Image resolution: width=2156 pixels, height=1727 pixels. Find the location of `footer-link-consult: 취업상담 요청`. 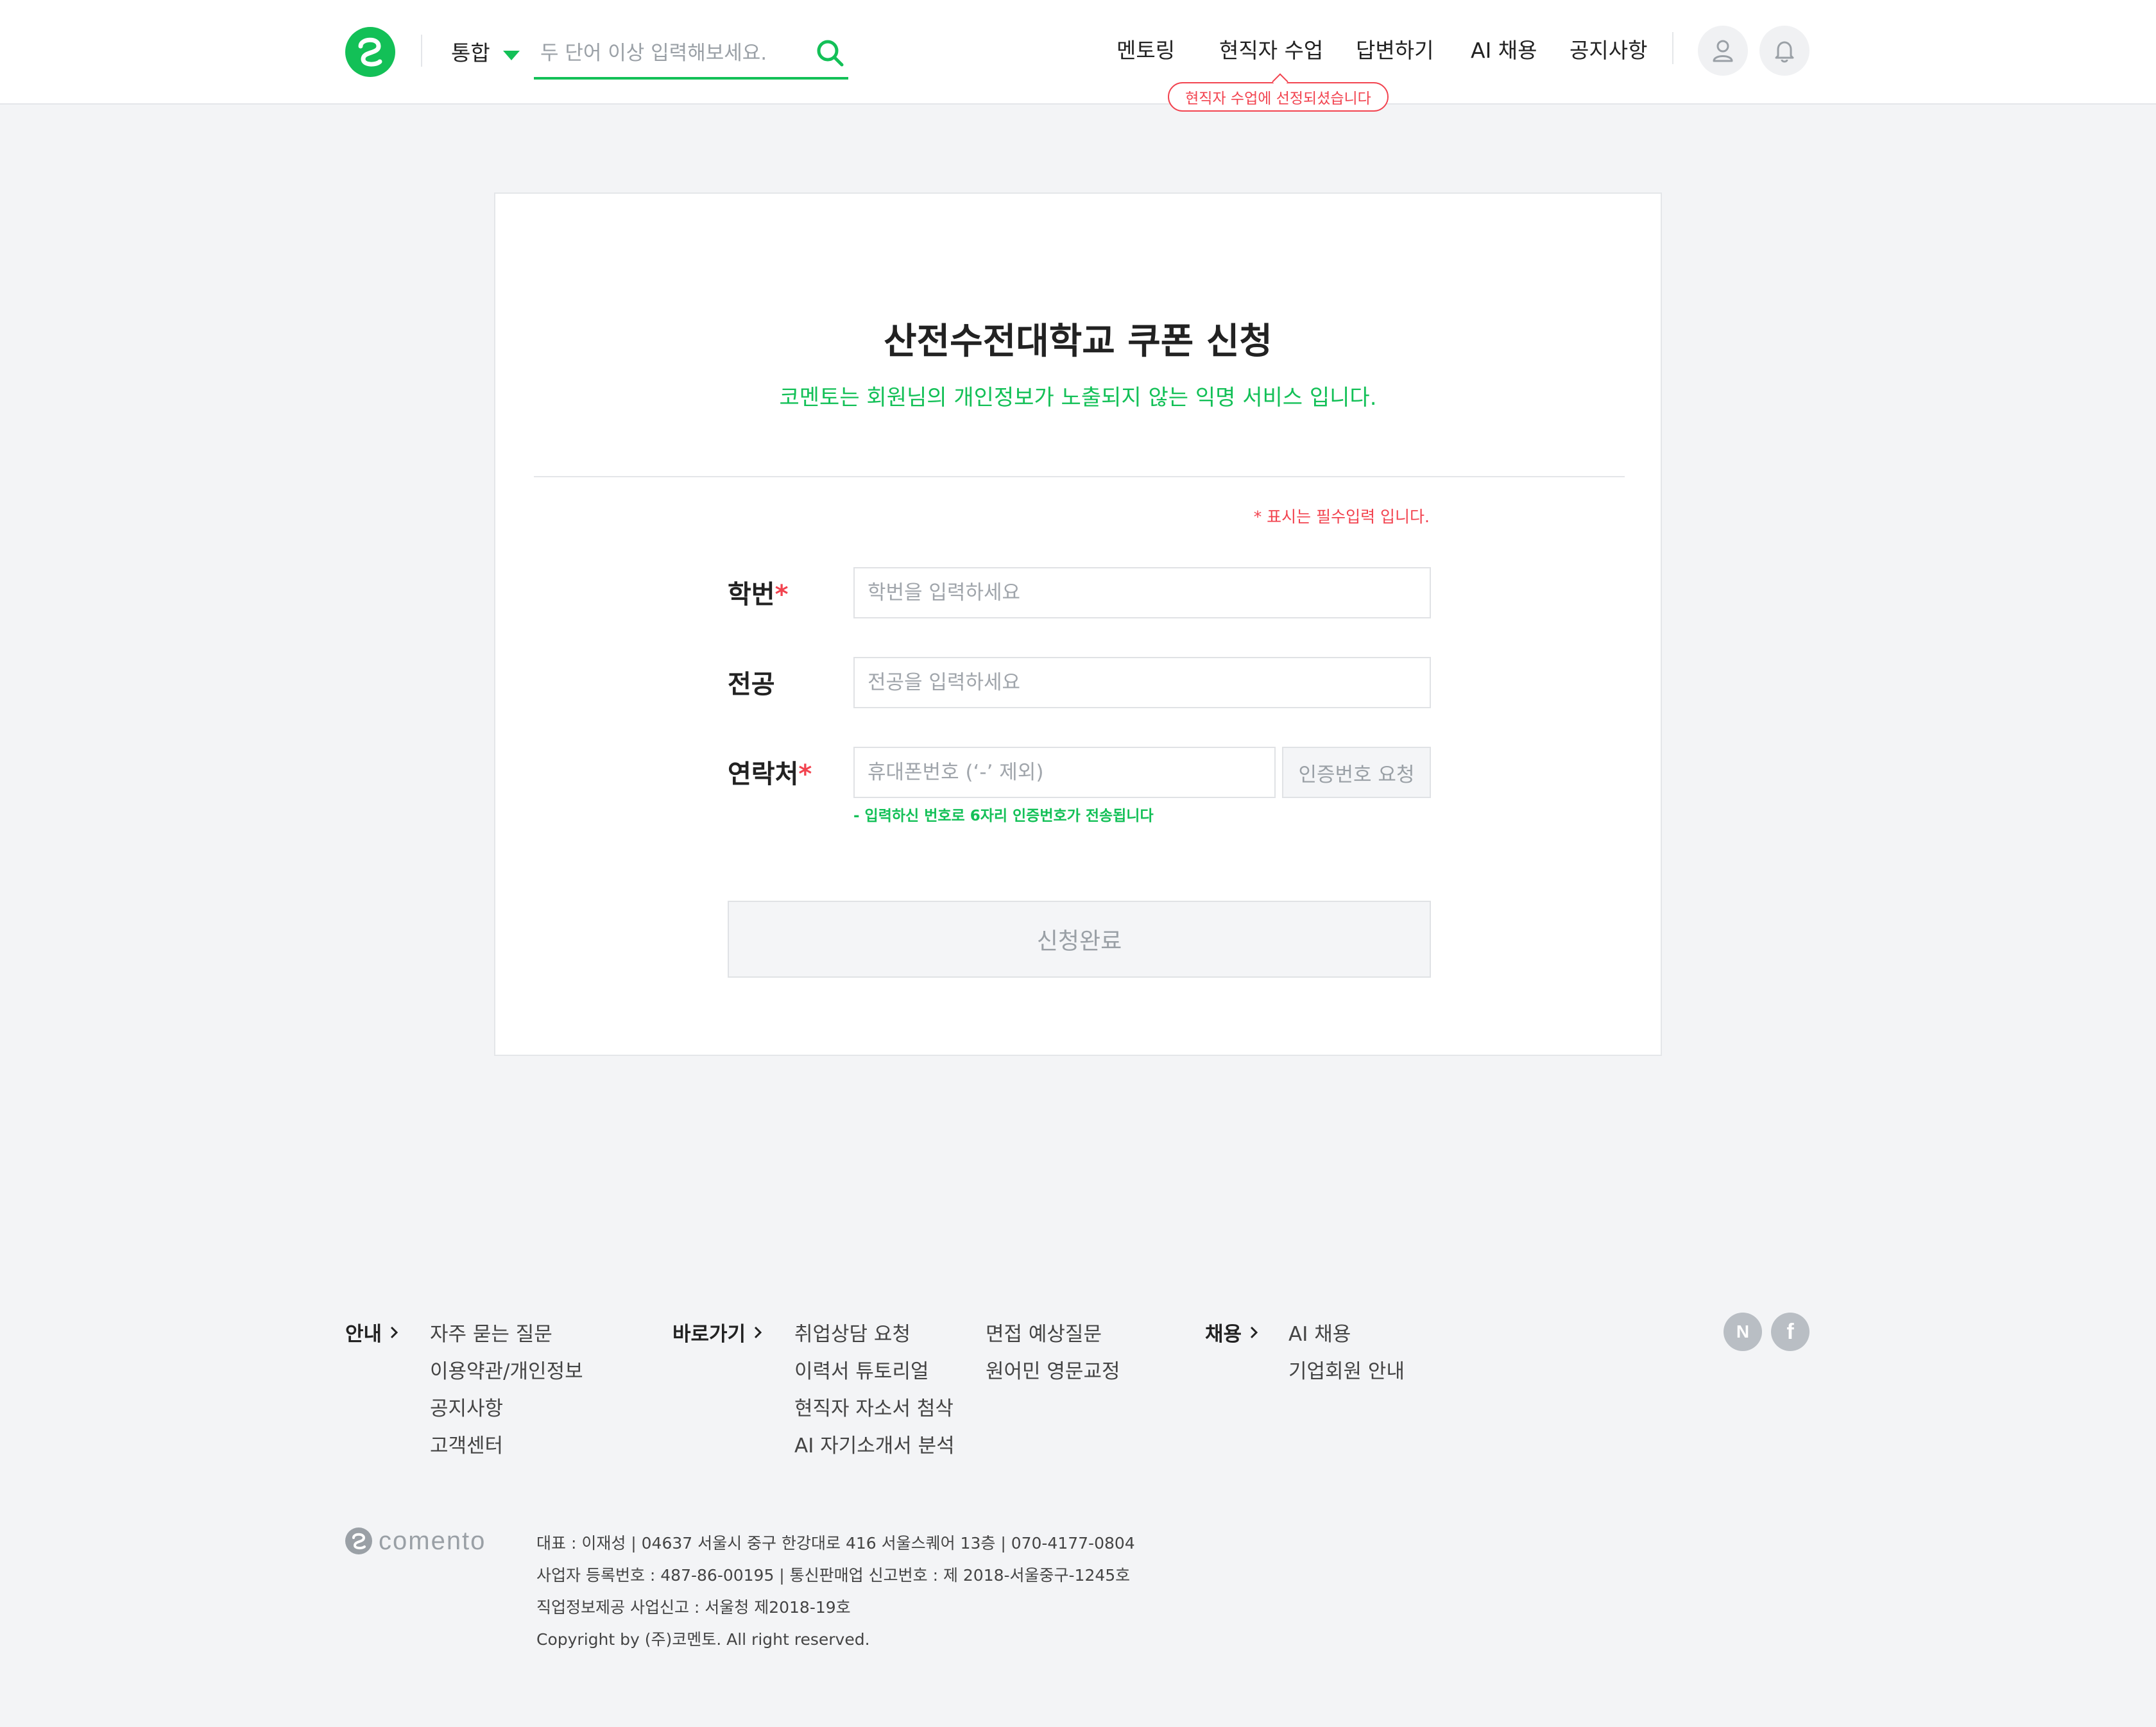

footer-link-consult: 취업상담 요청 is located at coordinates (853, 1332).